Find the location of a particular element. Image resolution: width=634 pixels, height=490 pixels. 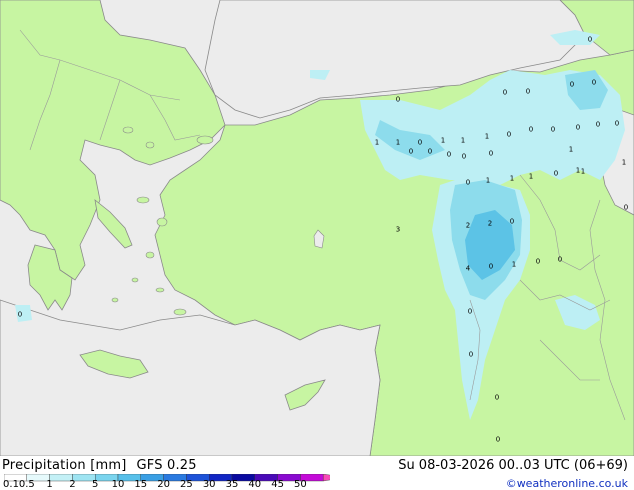

legend-tick-label: 2 is located at coordinates (72, 484).